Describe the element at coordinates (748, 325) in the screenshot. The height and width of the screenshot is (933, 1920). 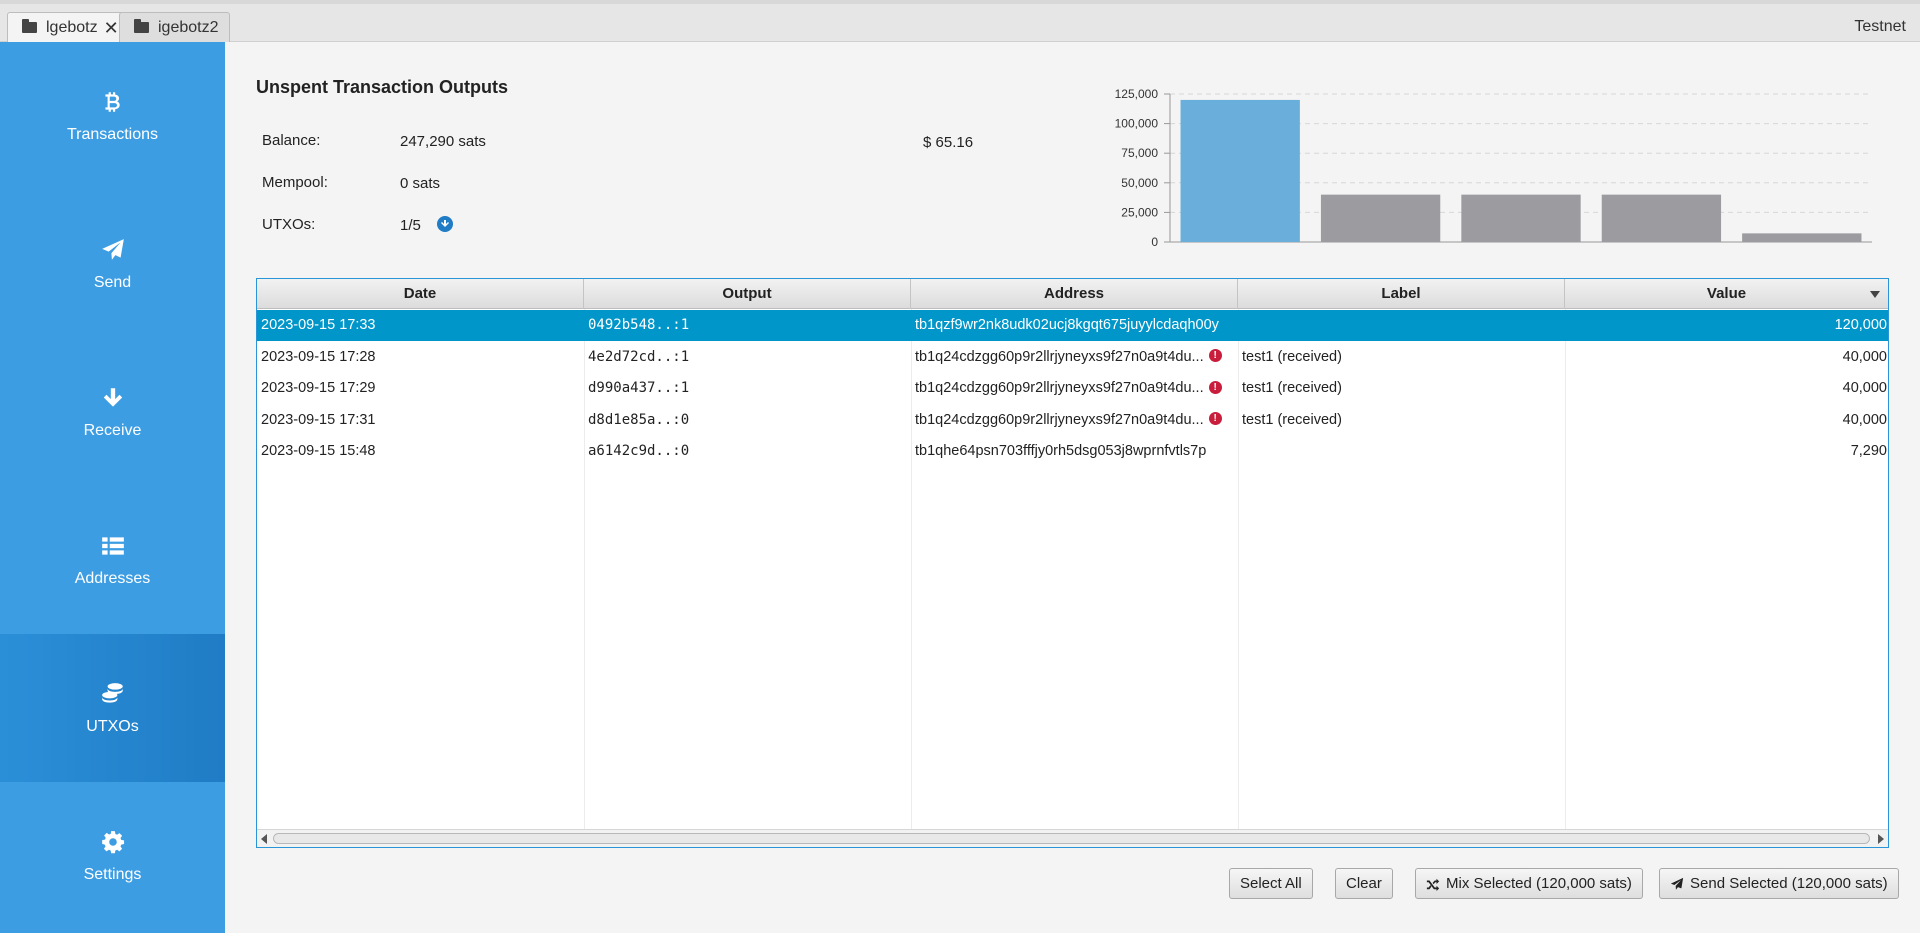
I see `cell-output: 0492b548..:1` at that location.